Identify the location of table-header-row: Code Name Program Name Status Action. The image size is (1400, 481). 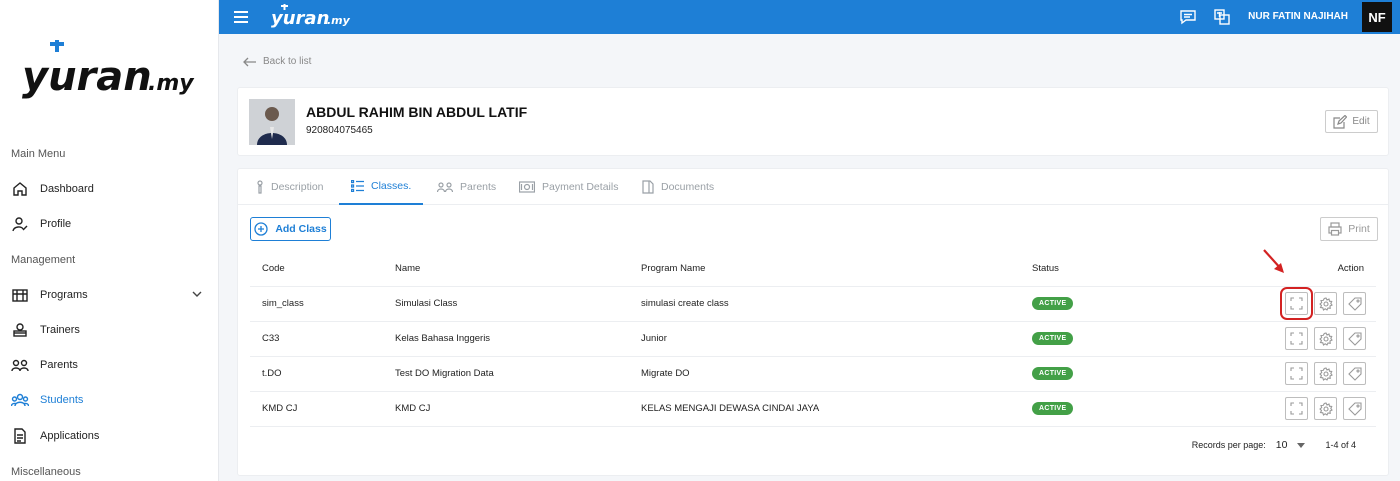
(813, 269).